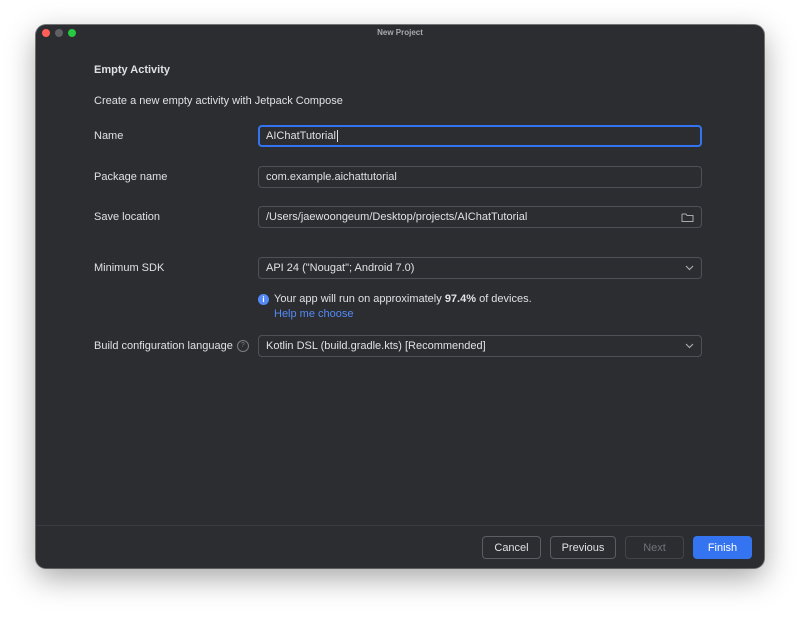 This screenshot has width=800, height=617. What do you see at coordinates (242, 346) in the screenshot?
I see `help-question-icon: ?` at bounding box center [242, 346].